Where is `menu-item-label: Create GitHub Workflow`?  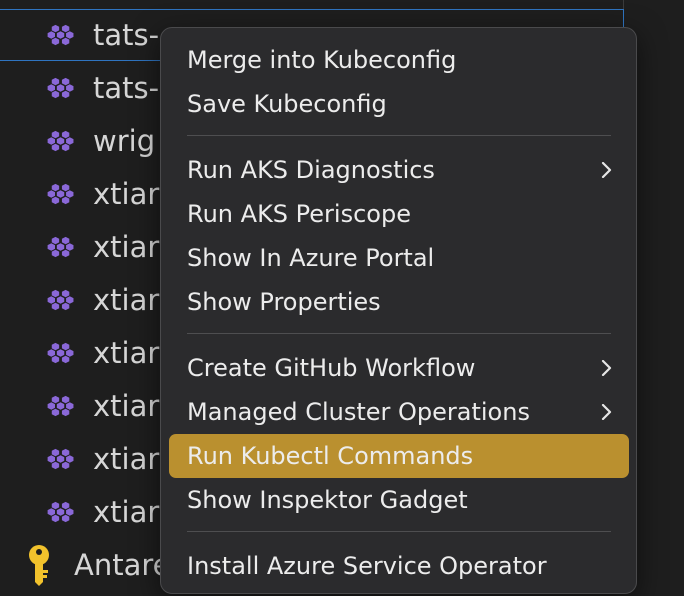 menu-item-label: Create GitHub Workflow is located at coordinates (331, 368).